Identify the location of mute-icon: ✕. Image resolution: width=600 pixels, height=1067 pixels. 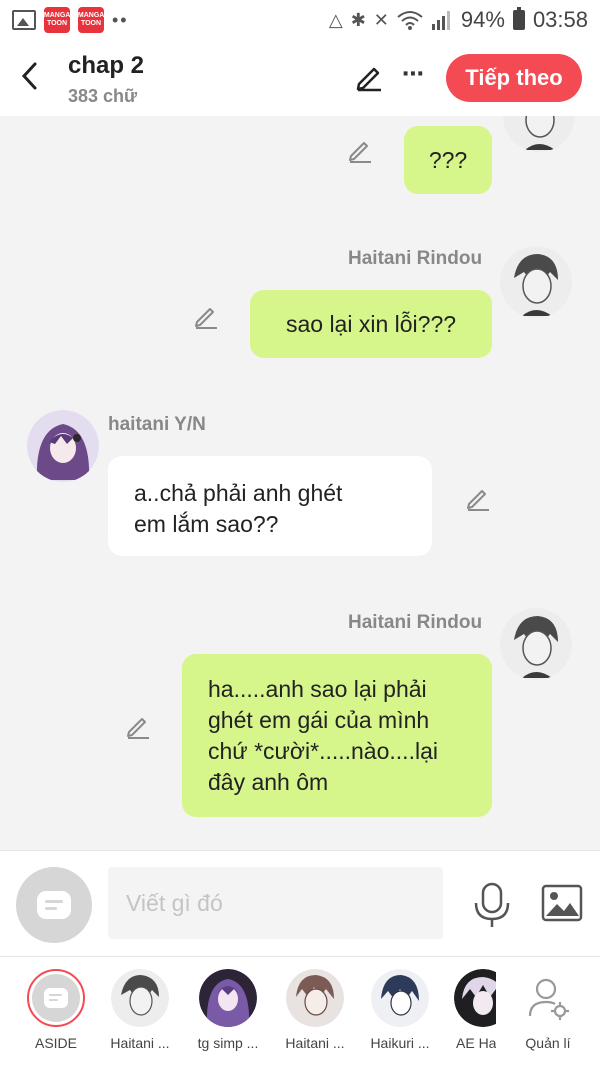
(381, 19).